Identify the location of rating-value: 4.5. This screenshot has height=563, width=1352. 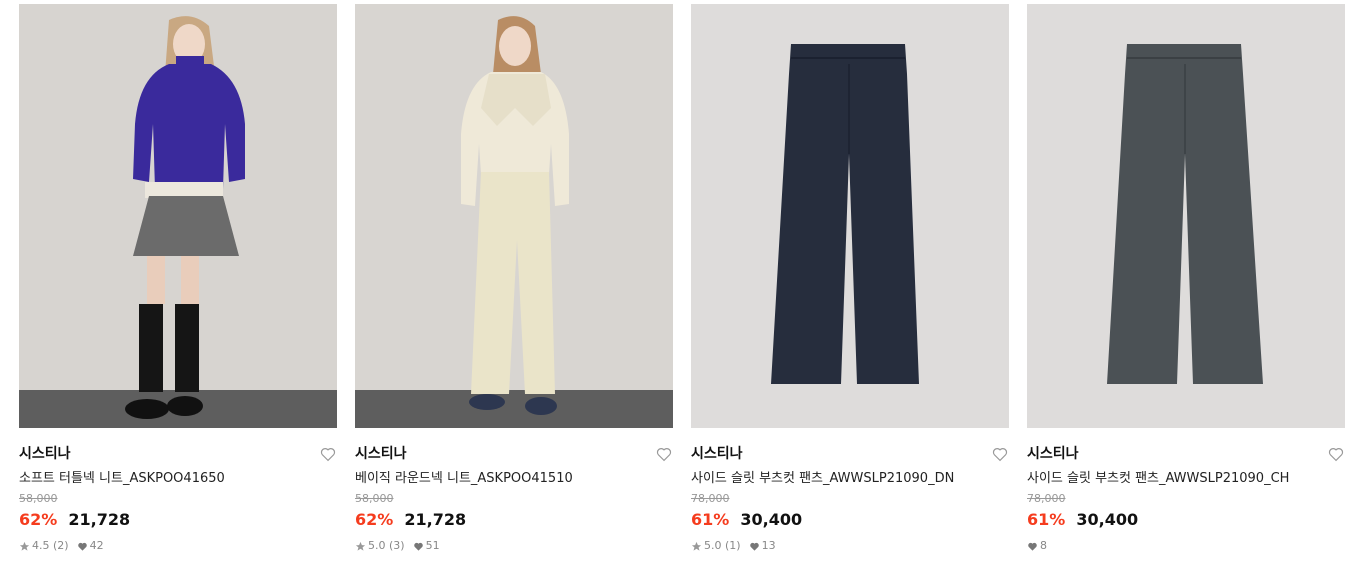
(41, 545).